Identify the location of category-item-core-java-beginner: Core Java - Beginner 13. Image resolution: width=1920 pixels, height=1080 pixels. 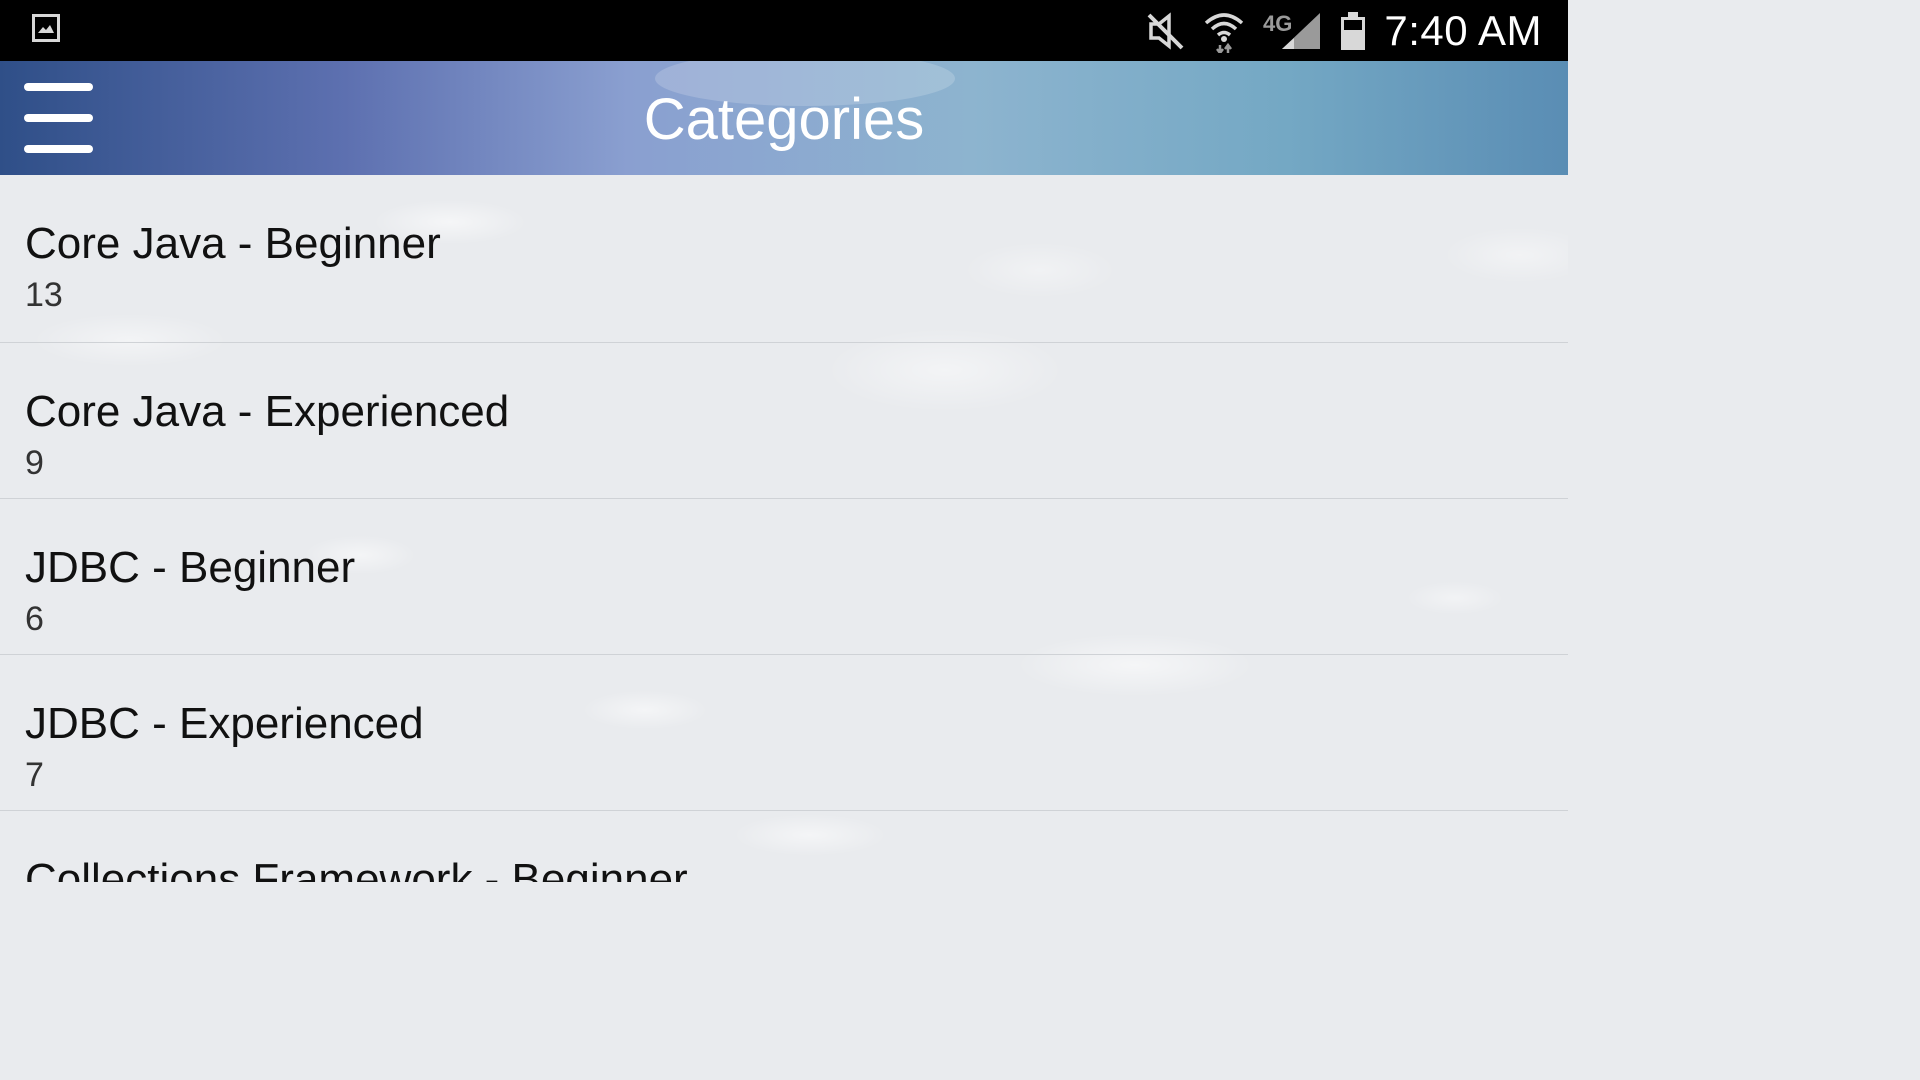
(784, 259).